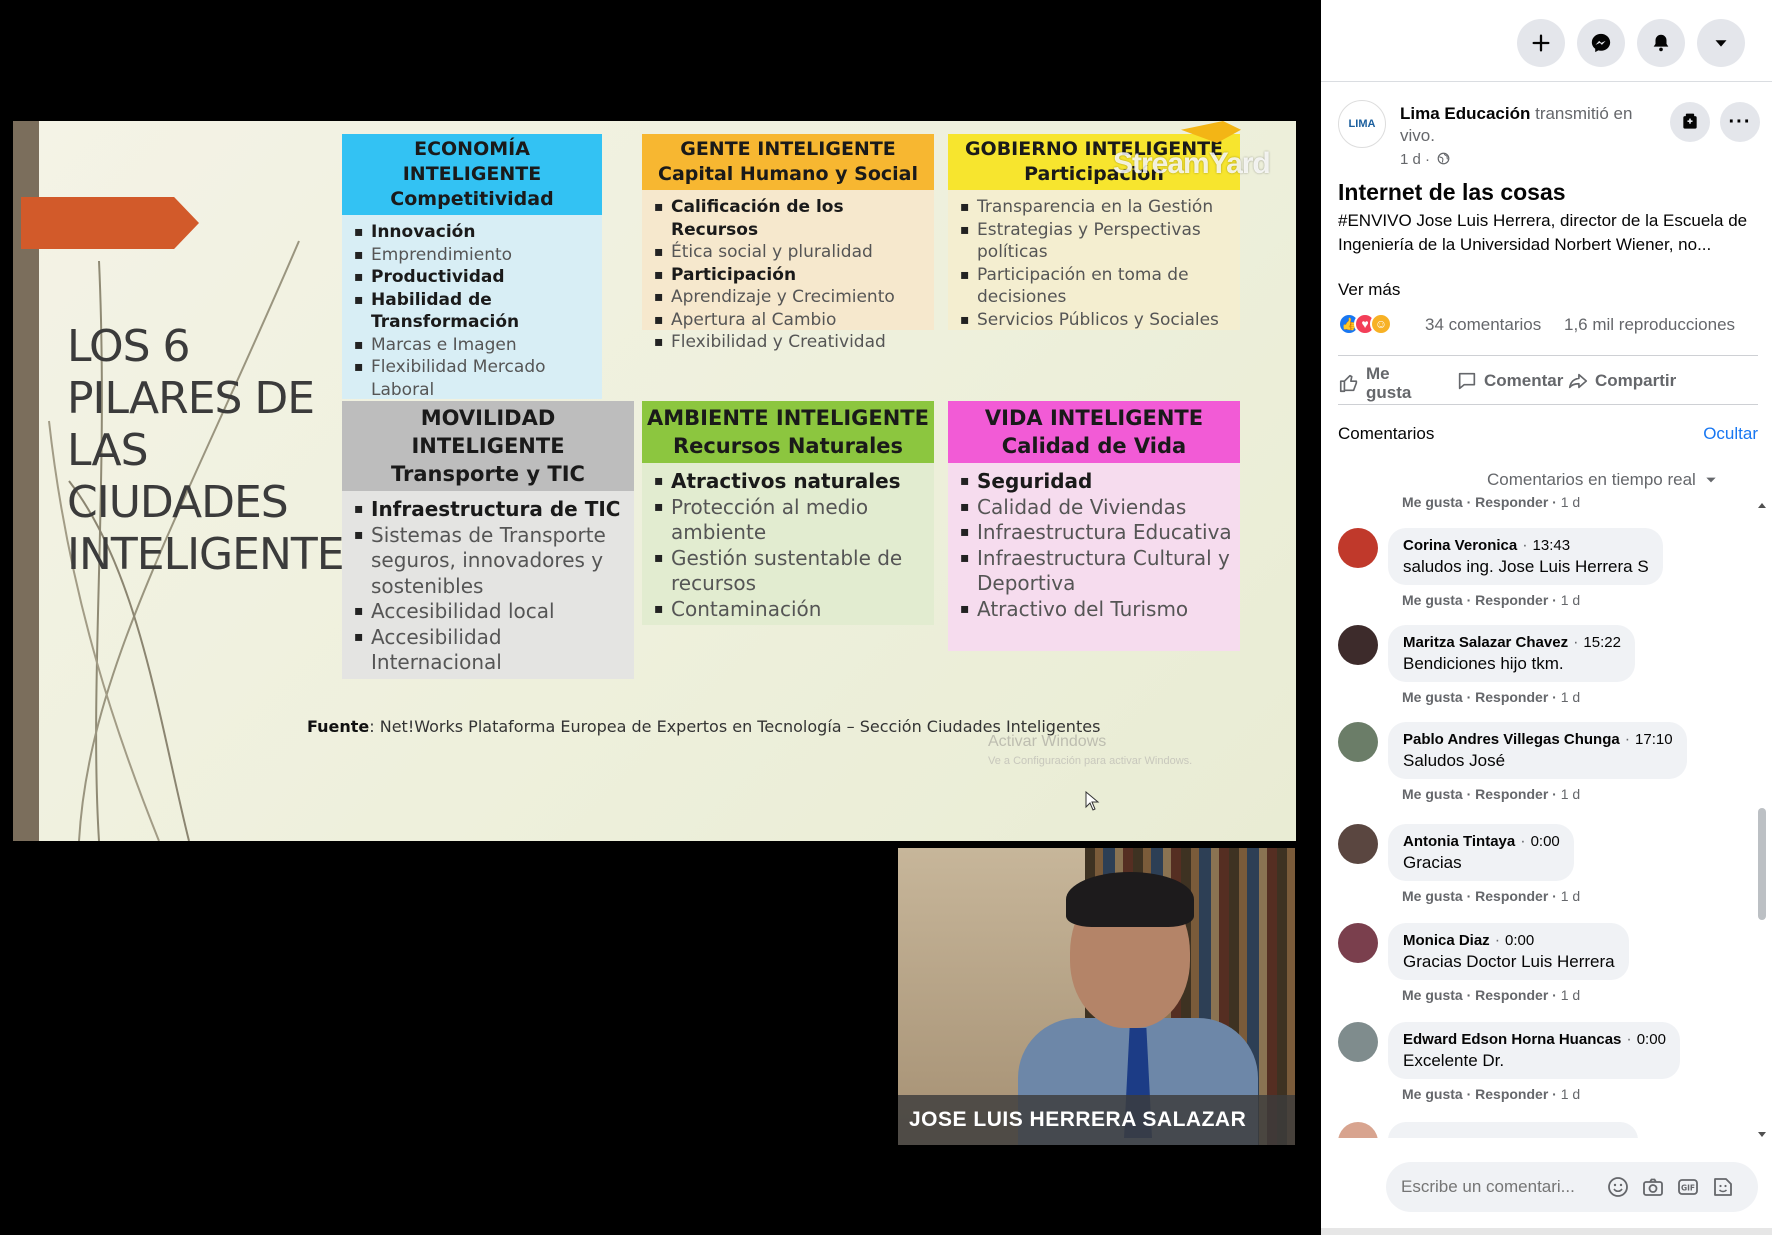 The width and height of the screenshot is (1772, 1235). I want to click on commenter-name: Corina Veronica, so click(1460, 545).